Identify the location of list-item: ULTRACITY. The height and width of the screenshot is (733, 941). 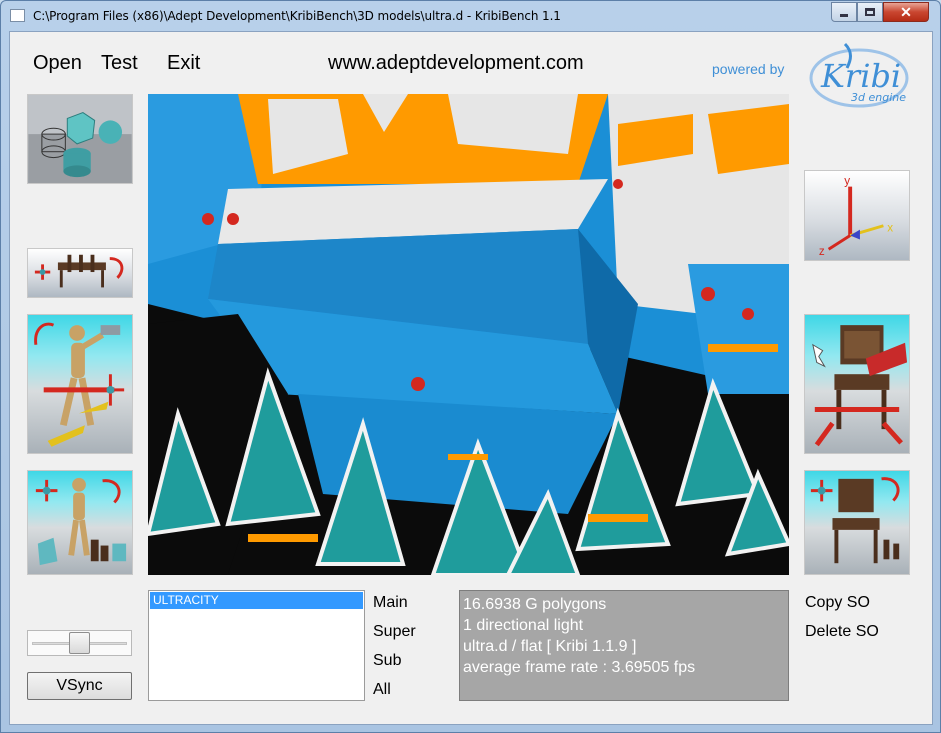
(256, 600).